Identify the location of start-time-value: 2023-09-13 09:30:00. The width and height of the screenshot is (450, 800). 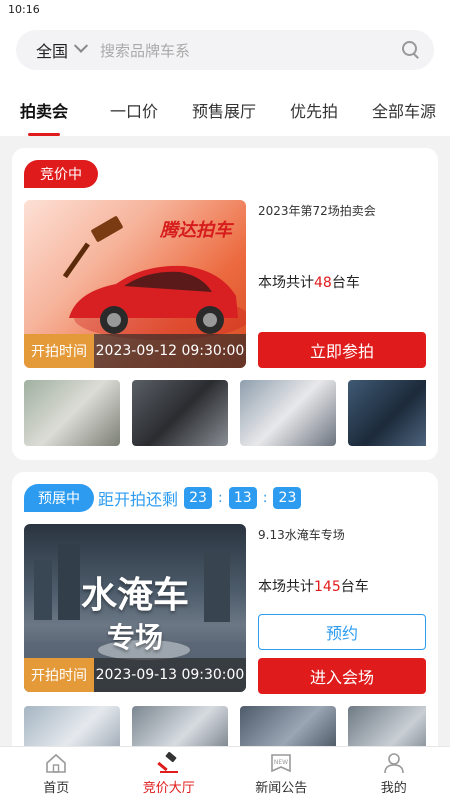
(170, 675).